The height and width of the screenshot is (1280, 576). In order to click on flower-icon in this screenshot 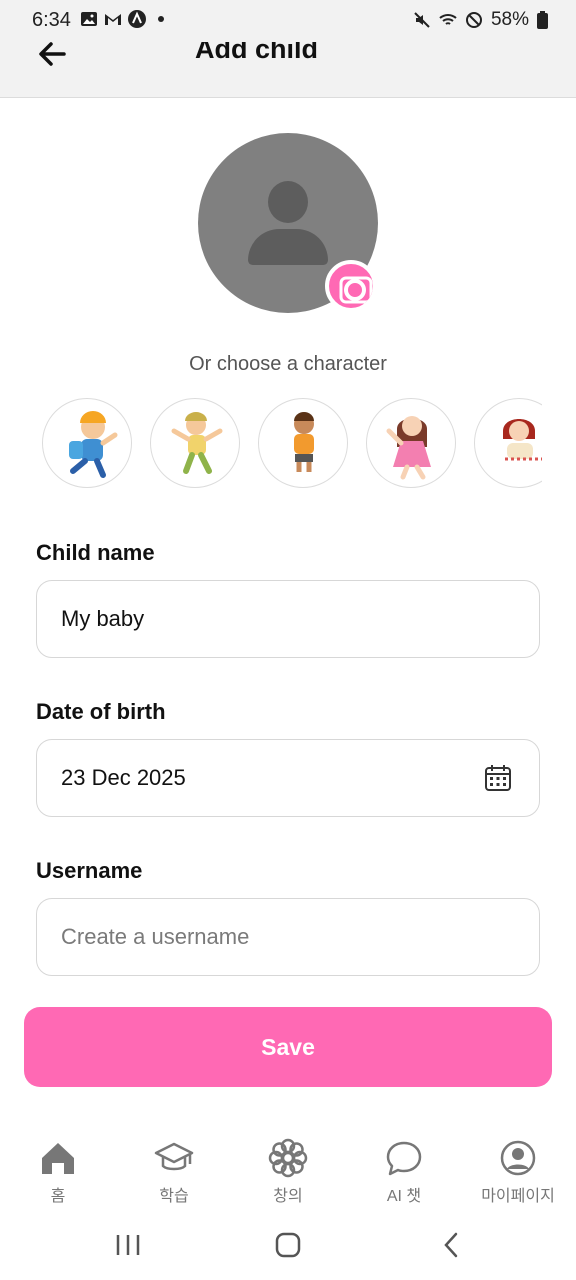, I will do `click(288, 1158)`.